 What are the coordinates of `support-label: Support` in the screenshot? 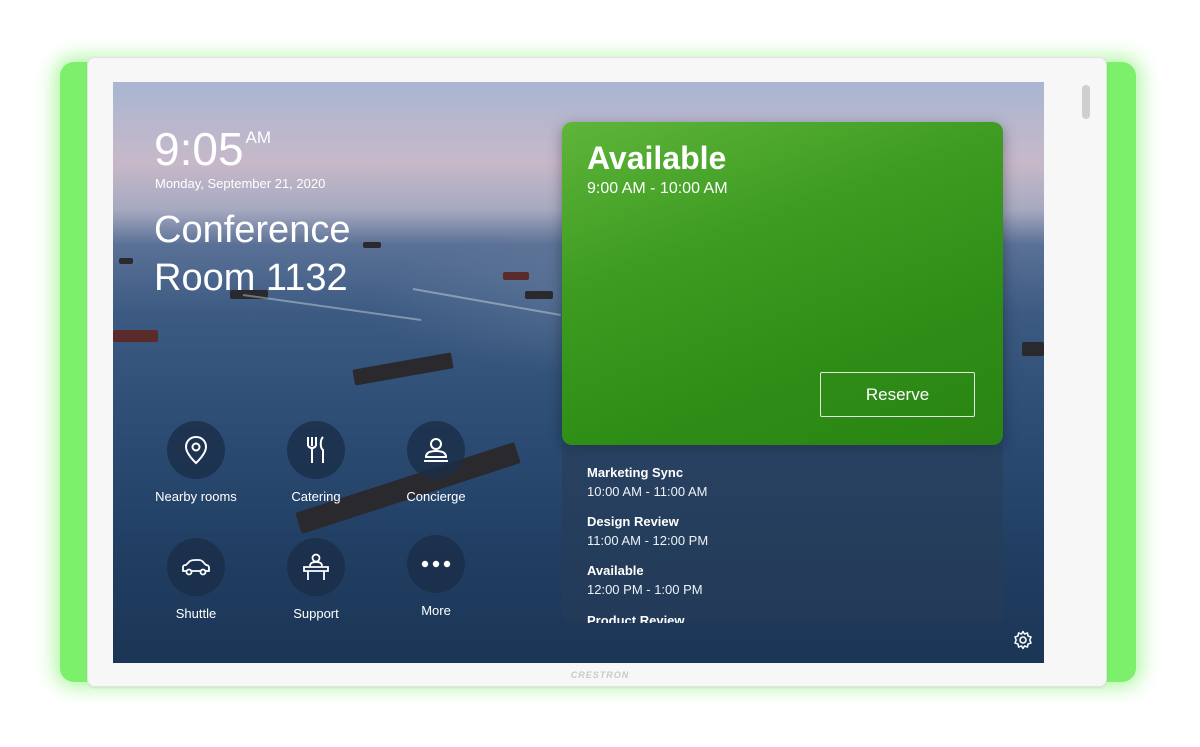 It's located at (316, 613).